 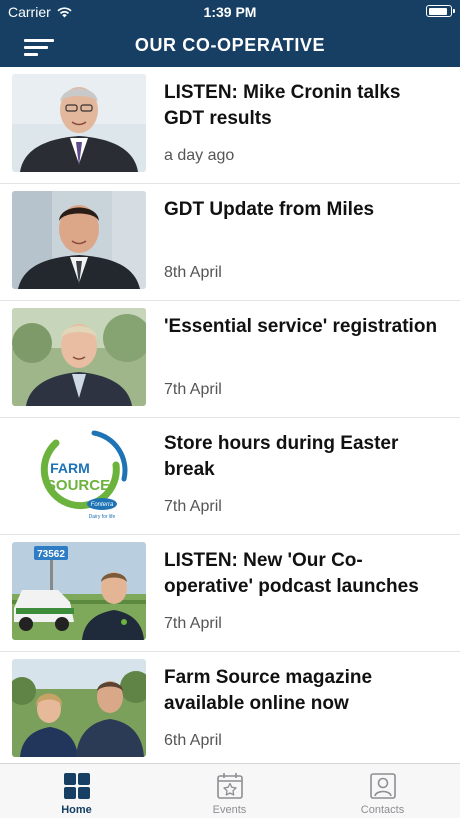 What do you see at coordinates (29, 12) in the screenshot?
I see `carrier-label: Carrier` at bounding box center [29, 12].